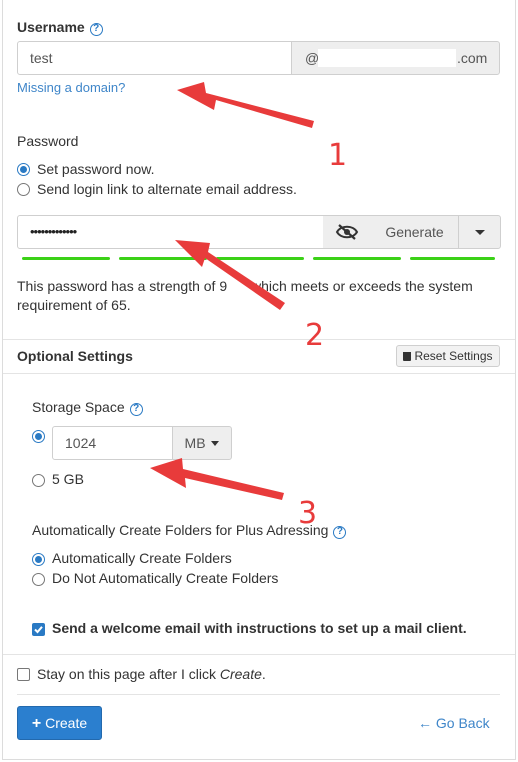 This screenshot has width=518, height=762. Describe the element at coordinates (315, 335) in the screenshot. I see `annotation-number-2: 2` at that location.